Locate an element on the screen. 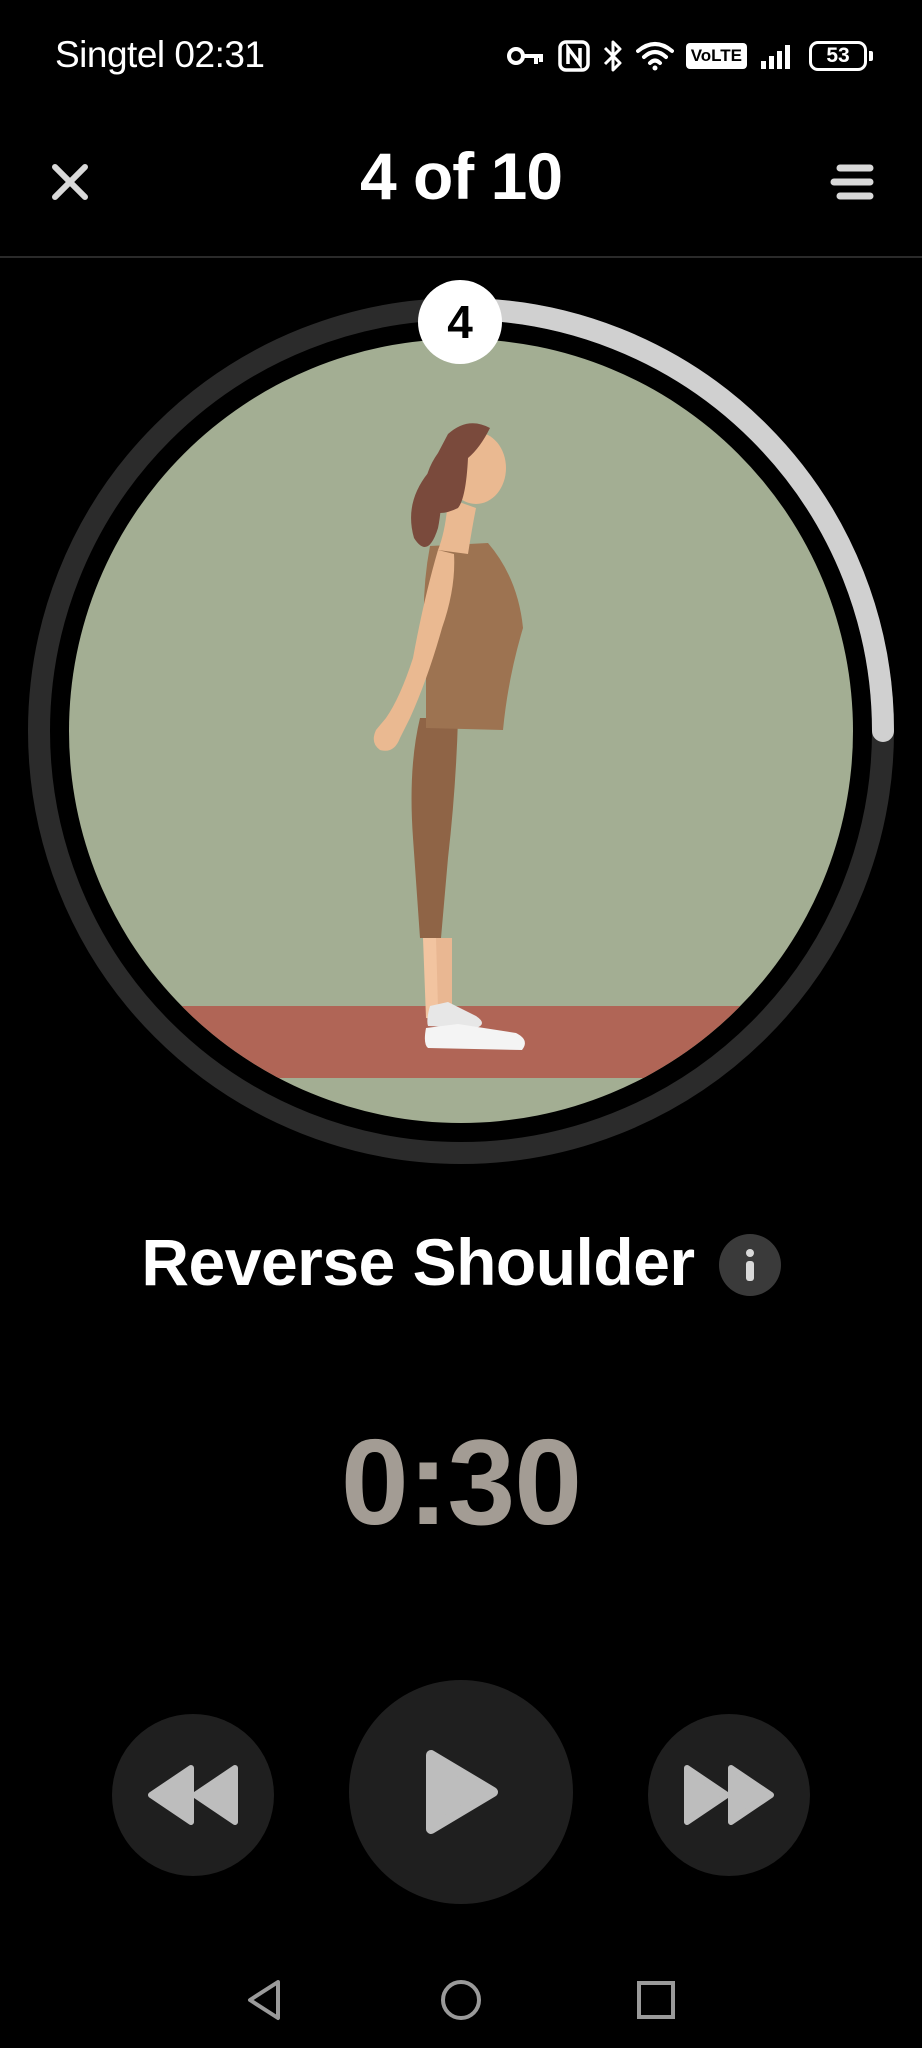  volte-icon: VoLTE is located at coordinates (716, 56).